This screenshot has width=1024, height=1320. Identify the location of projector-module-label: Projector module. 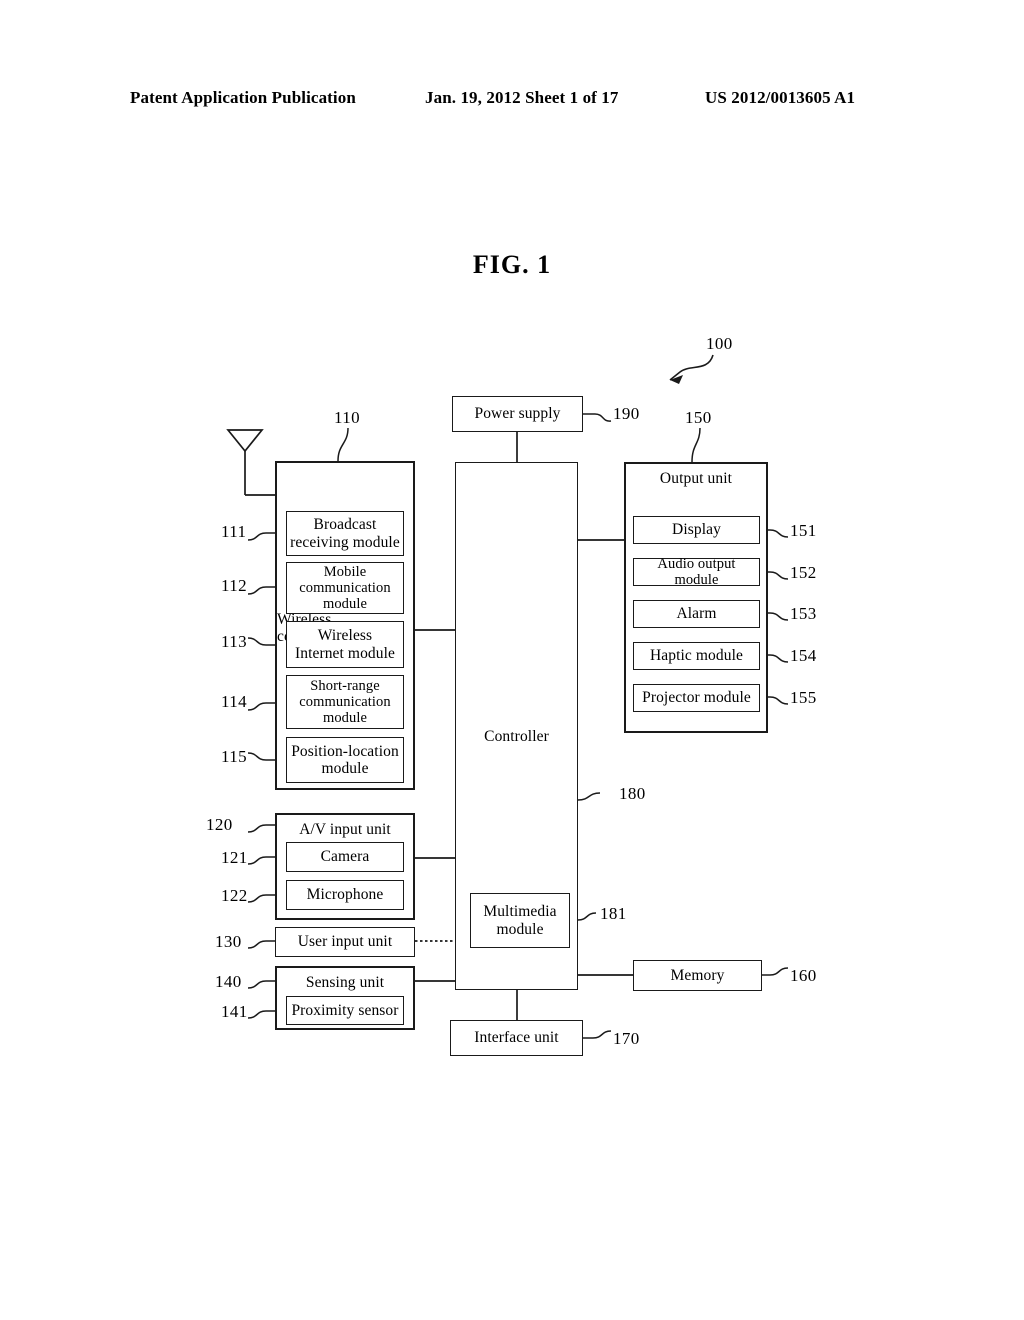
(696, 698).